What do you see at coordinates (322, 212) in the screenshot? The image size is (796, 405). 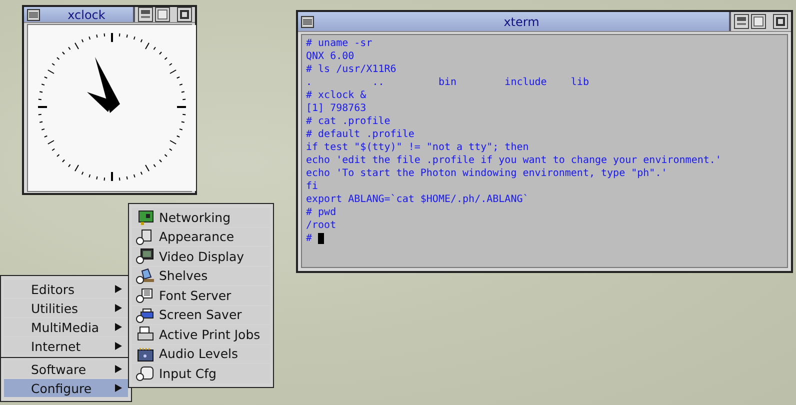 I see `terminal-line: # pwd` at bounding box center [322, 212].